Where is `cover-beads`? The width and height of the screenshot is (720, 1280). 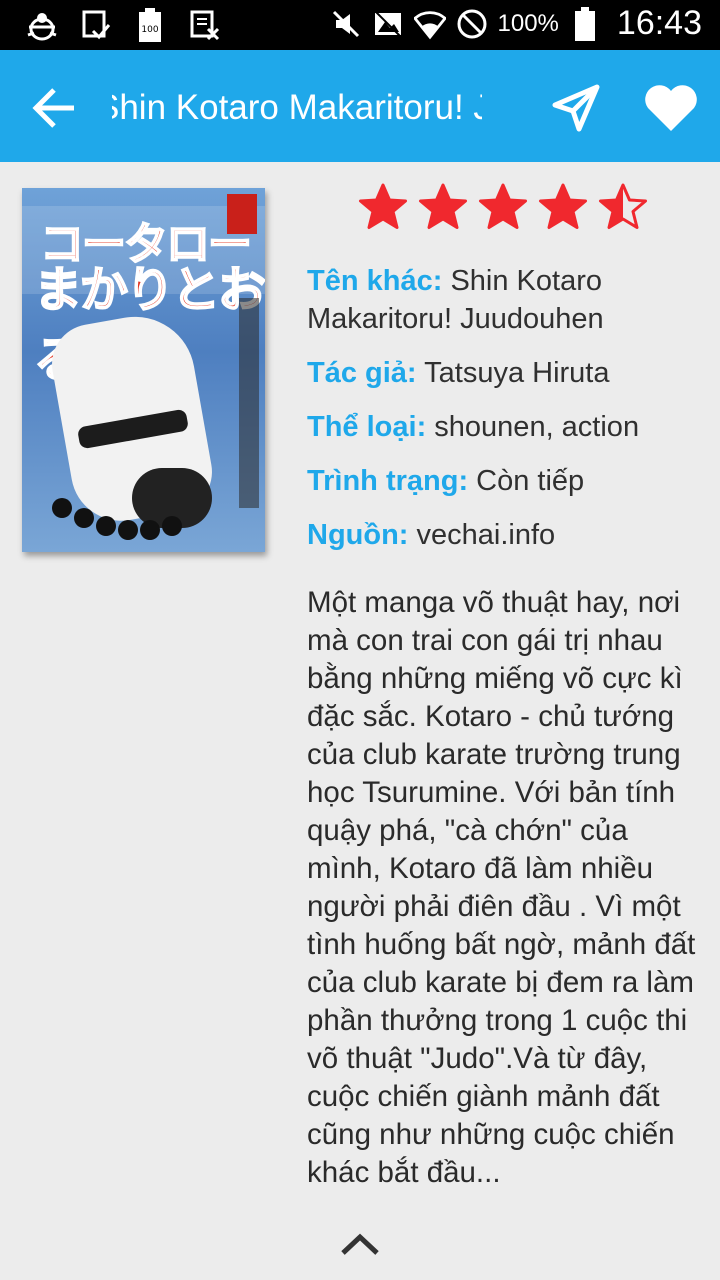
cover-beads is located at coordinates (117, 519).